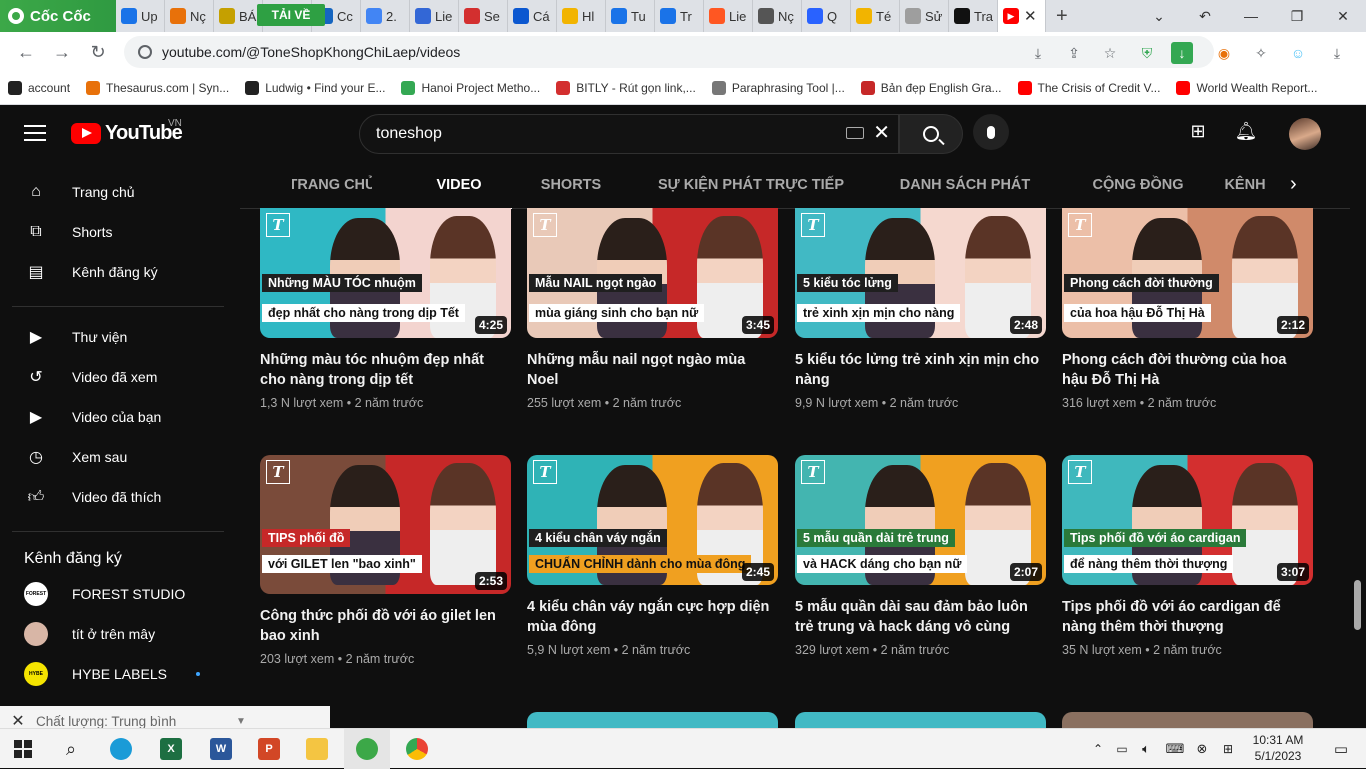 This screenshot has width=1366, height=769. Describe the element at coordinates (1146, 749) in the screenshot. I see `volume-icon: 🔈︎` at that location.